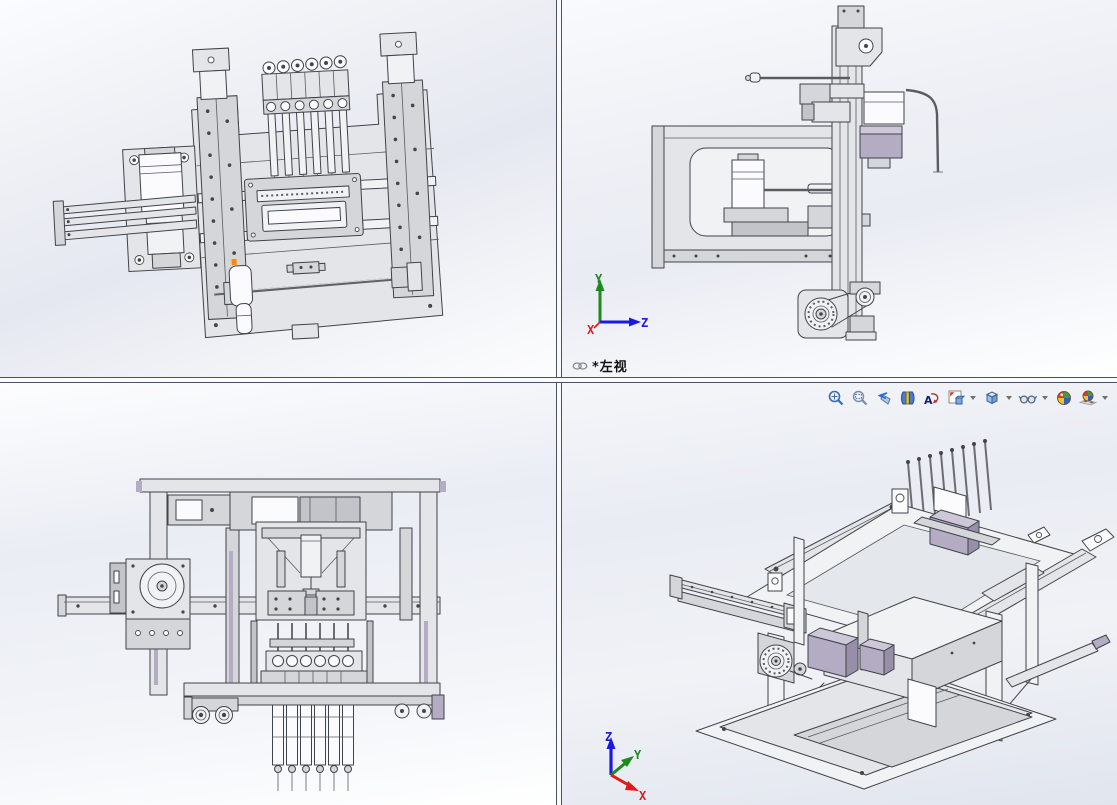 The image size is (1117, 805). What do you see at coordinates (248, 185) in the screenshot?
I see `model-front-top-view` at bounding box center [248, 185].